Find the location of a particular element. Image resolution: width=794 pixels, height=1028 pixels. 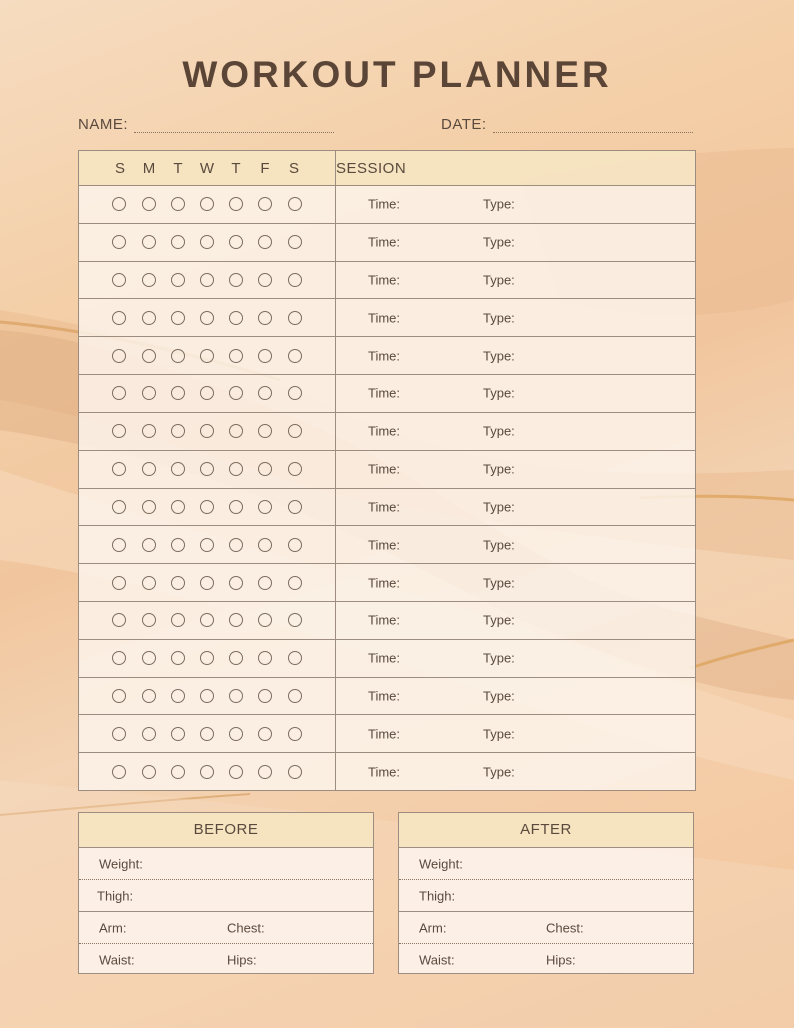

date-field is located at coordinates (593, 132).